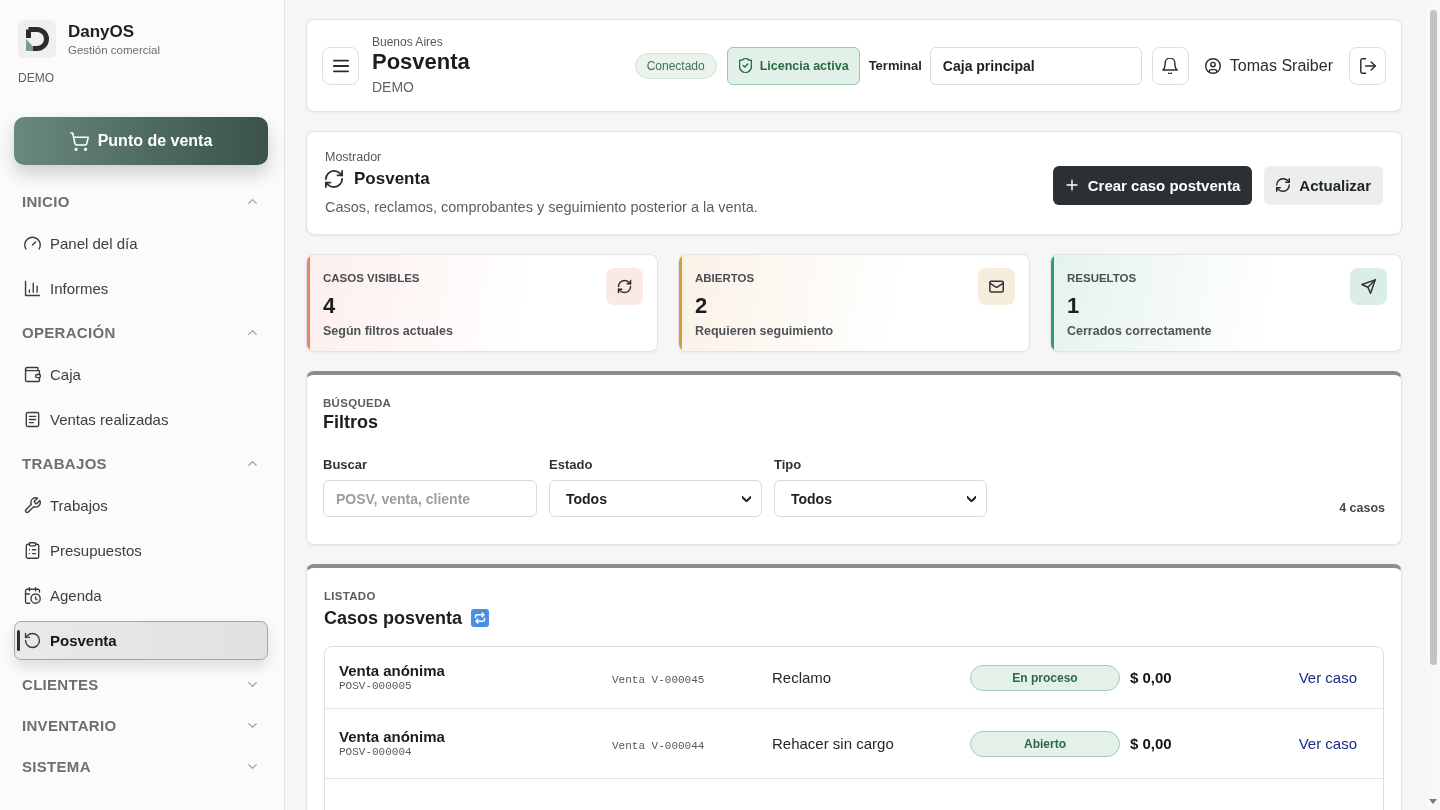  Describe the element at coordinates (571, 465) in the screenshot. I see `field-label: Estado` at that location.